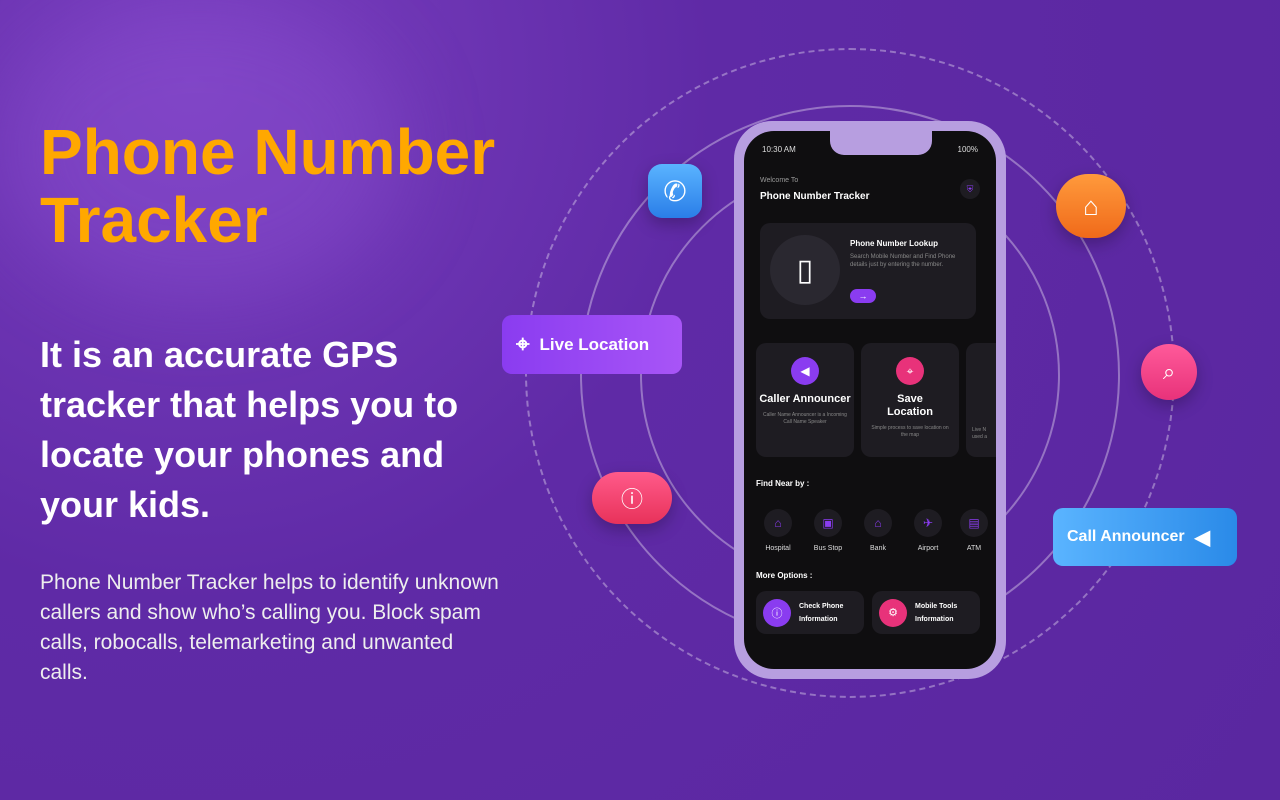  I want to click on near-atm: ▤ ATM, so click(974, 530).